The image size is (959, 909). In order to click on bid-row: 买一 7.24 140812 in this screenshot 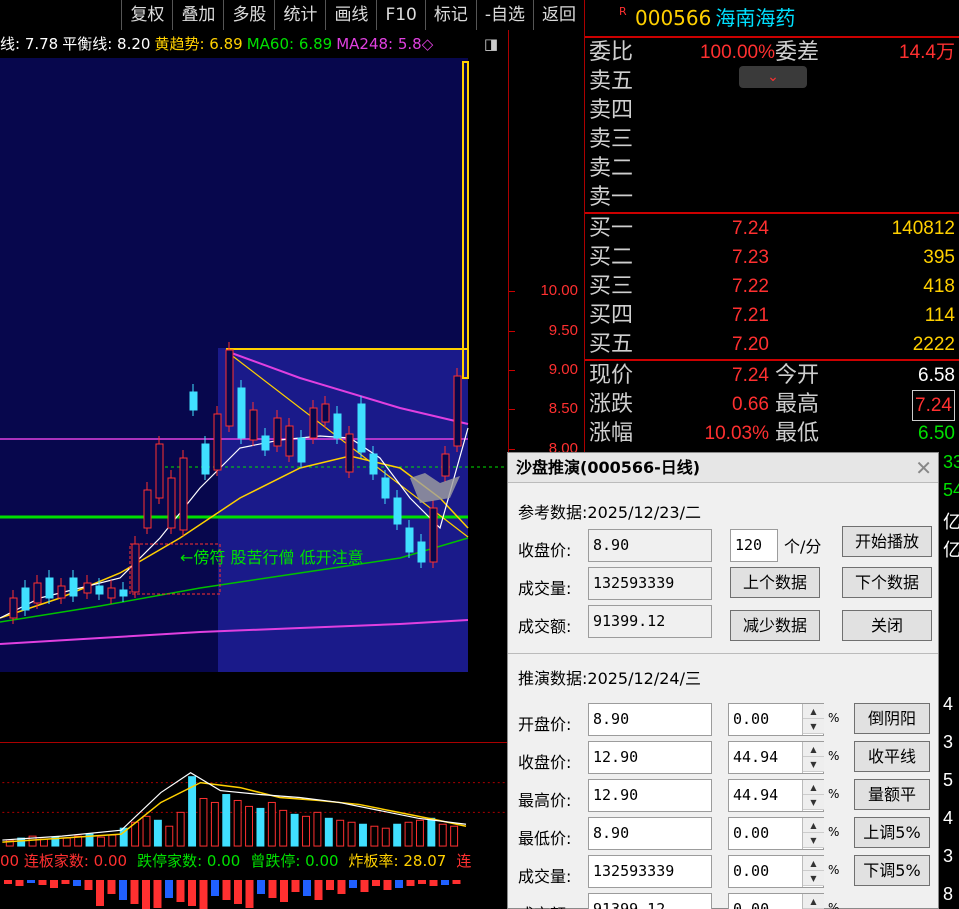, I will do `click(772, 228)`.